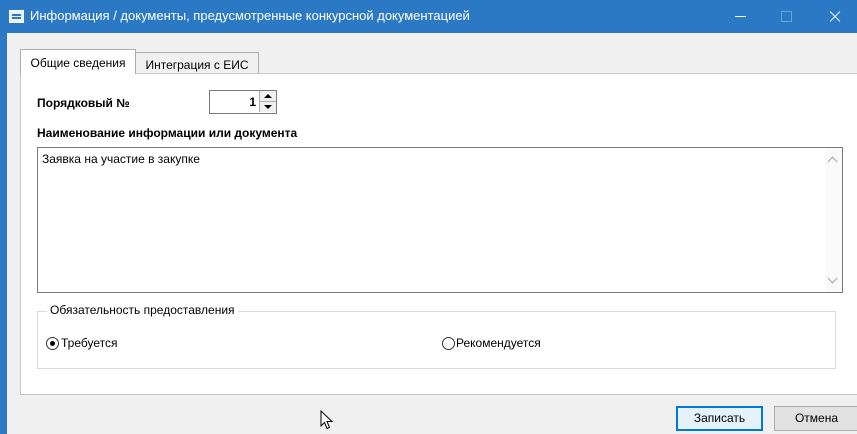 This screenshot has width=857, height=434. What do you see at coordinates (436, 336) in the screenshot?
I see `requirement-group: Обязательность предоставления` at bounding box center [436, 336].